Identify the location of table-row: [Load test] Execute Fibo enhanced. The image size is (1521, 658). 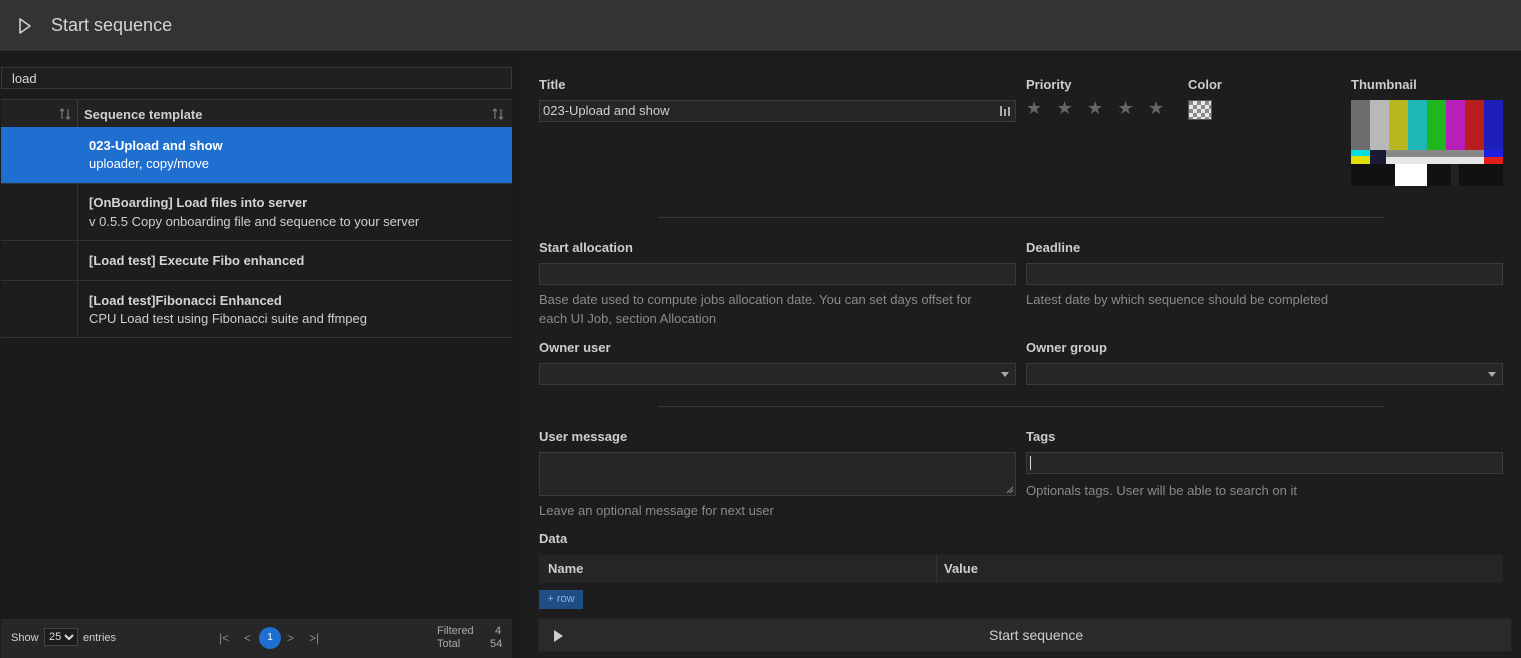
(256, 261).